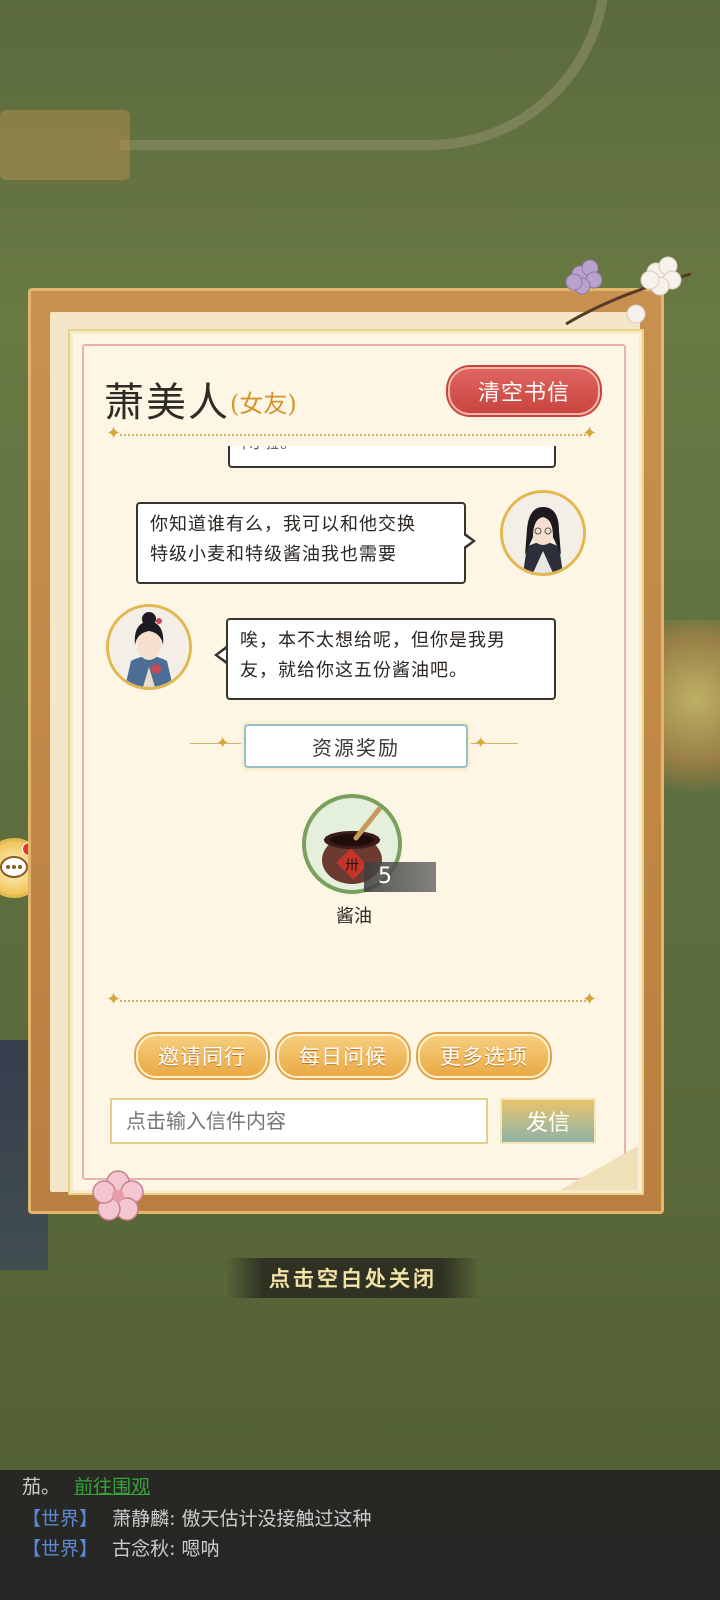 The width and height of the screenshot is (720, 1600). I want to click on message-text-line: 特级小麦和特级酱油我也需要, so click(273, 554).